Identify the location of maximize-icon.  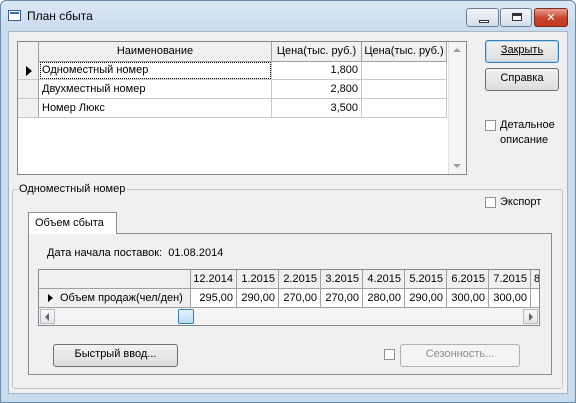
(517, 17).